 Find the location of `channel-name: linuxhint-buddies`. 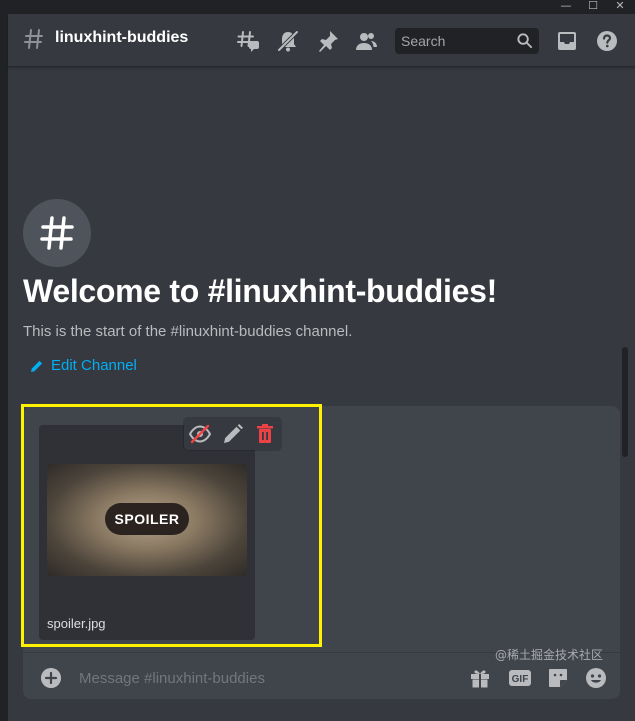

channel-name: linuxhint-buddies is located at coordinates (122, 37).